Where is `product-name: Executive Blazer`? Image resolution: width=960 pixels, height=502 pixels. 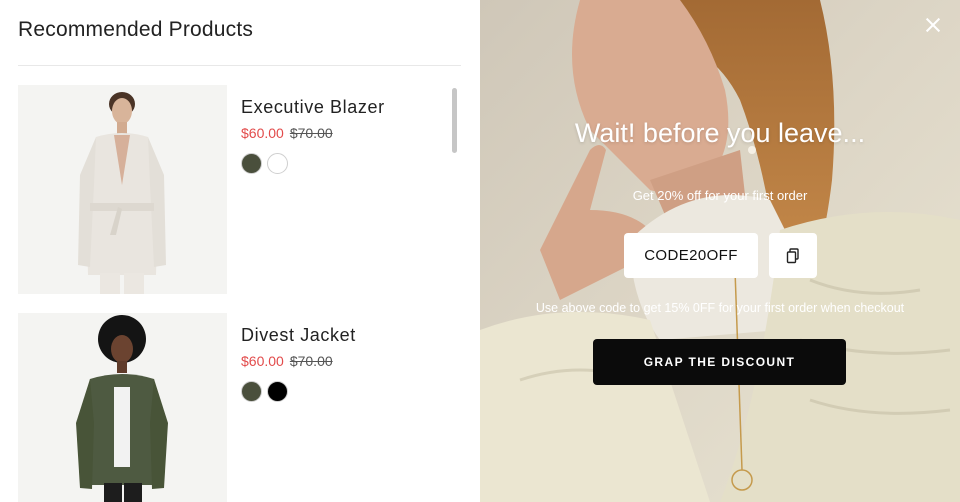 product-name: Executive Blazer is located at coordinates (313, 107).